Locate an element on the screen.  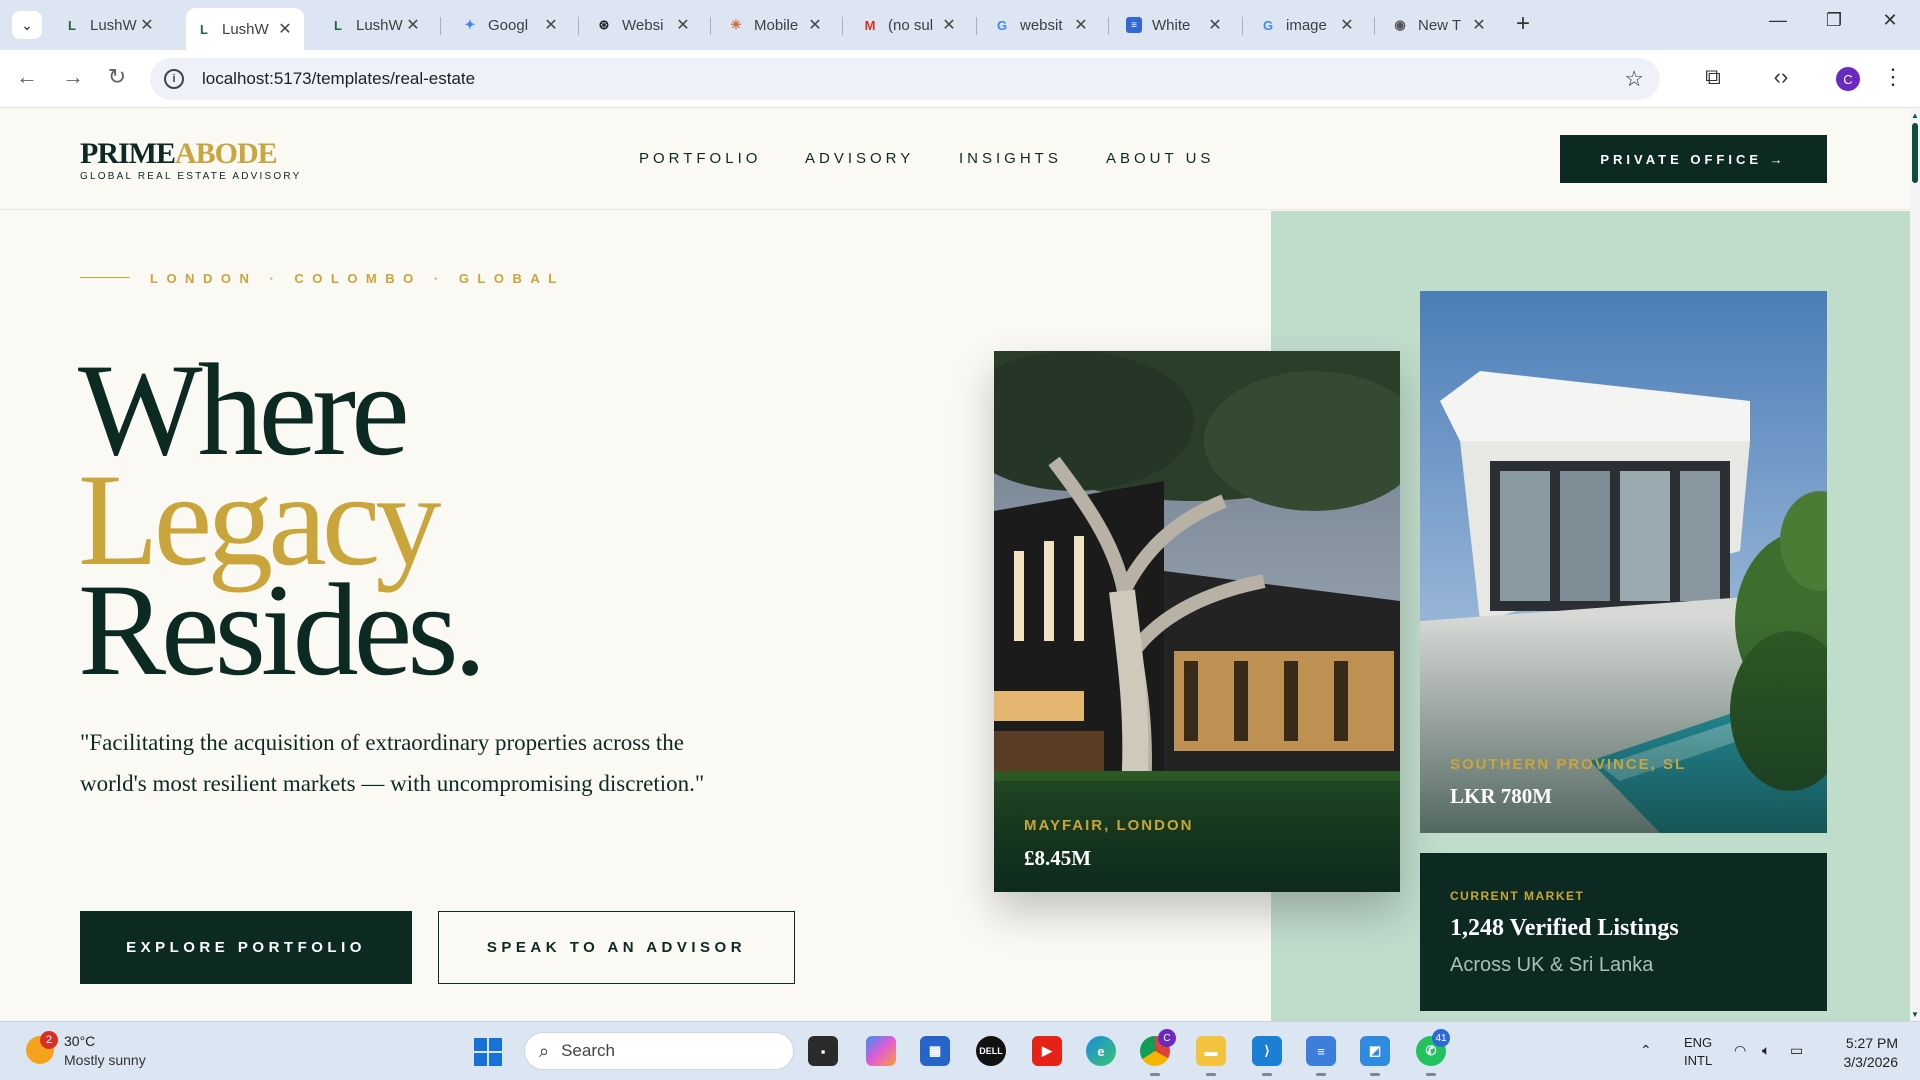
store-icon: ▦ is located at coordinates (935, 1051).